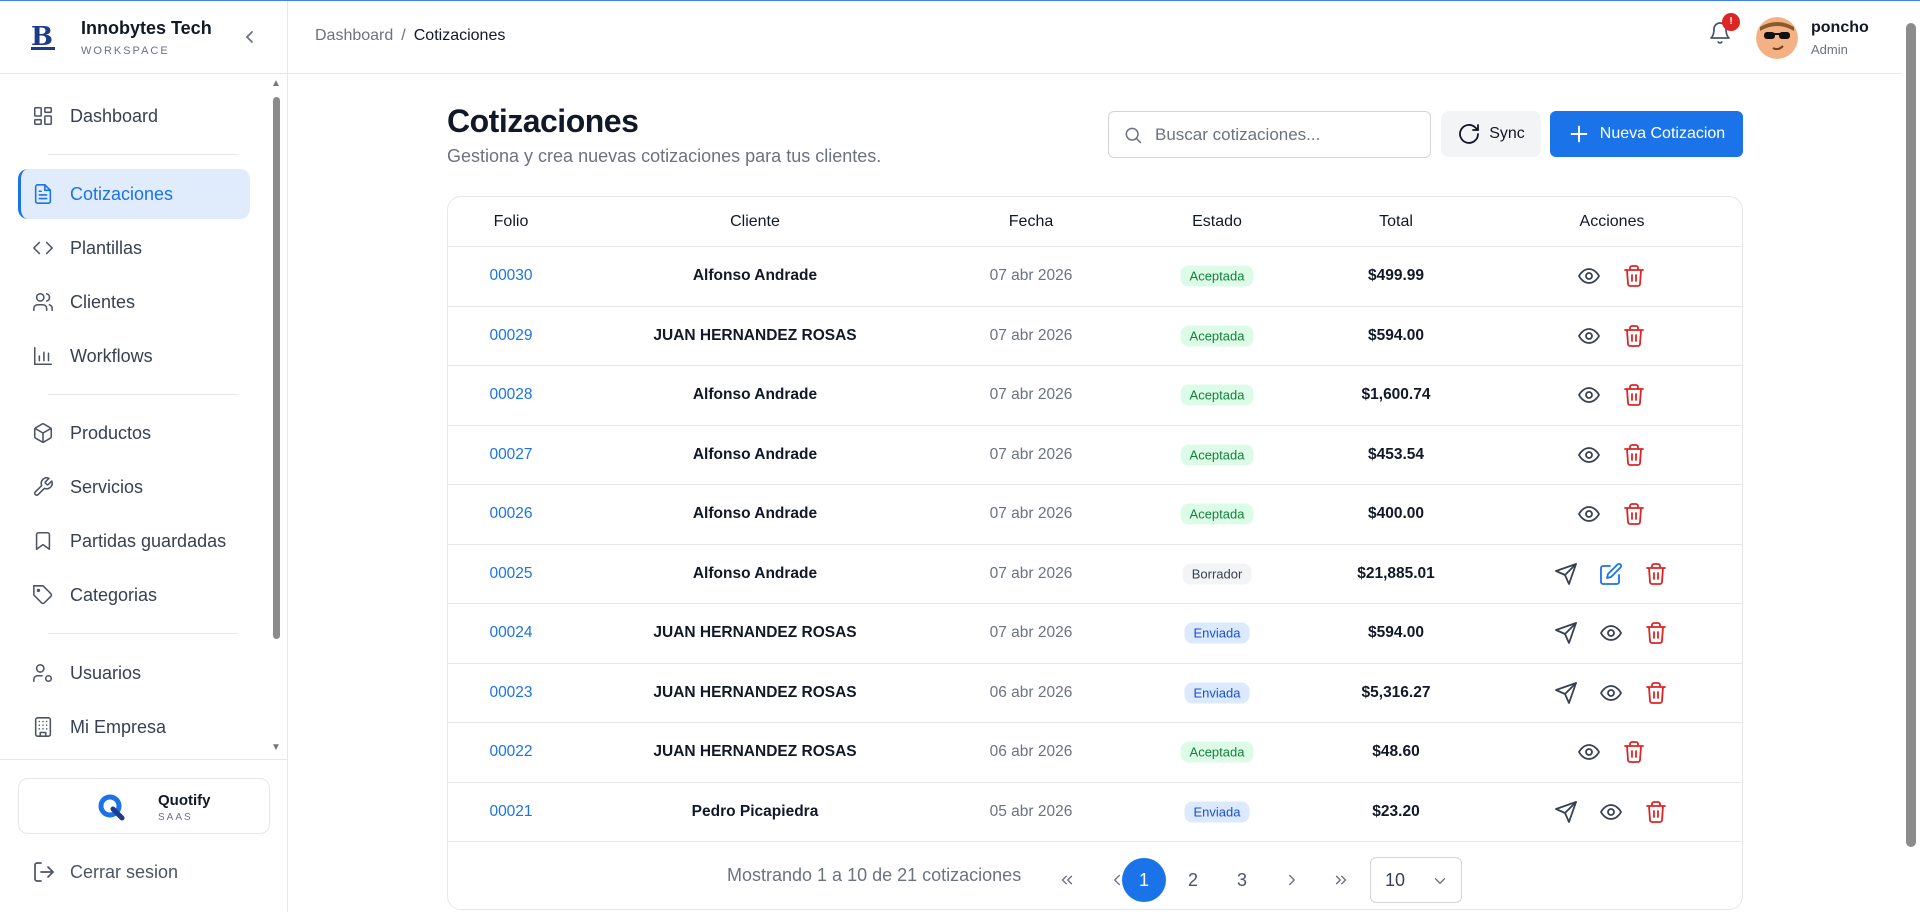 The image size is (1920, 912). Describe the element at coordinates (459, 35) in the screenshot. I see `breadcrumb-current: Cotizaciones` at that location.